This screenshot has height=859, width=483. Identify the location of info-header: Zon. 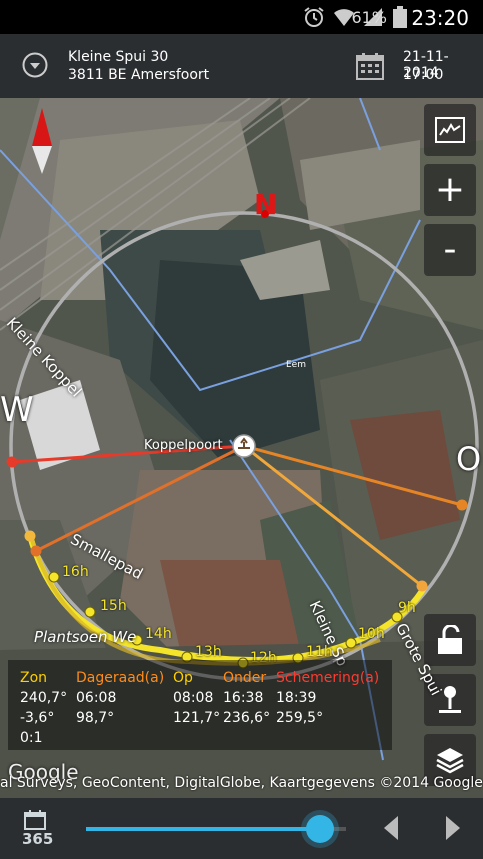
(34, 678).